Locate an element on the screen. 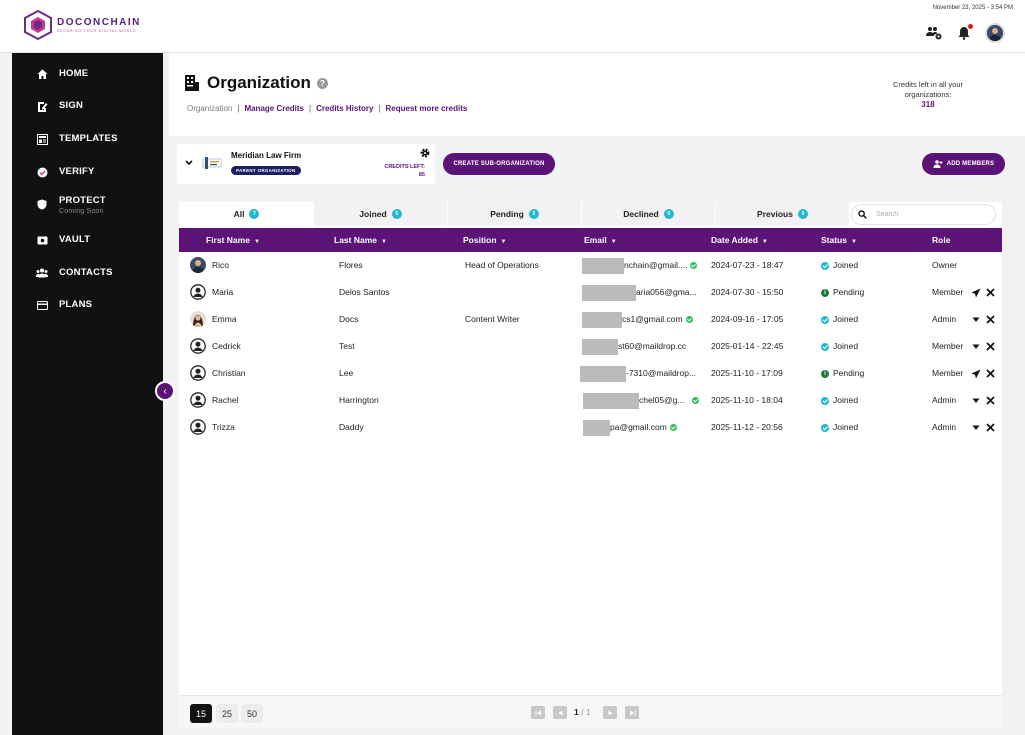  last-name-cell: Lee is located at coordinates (346, 373).